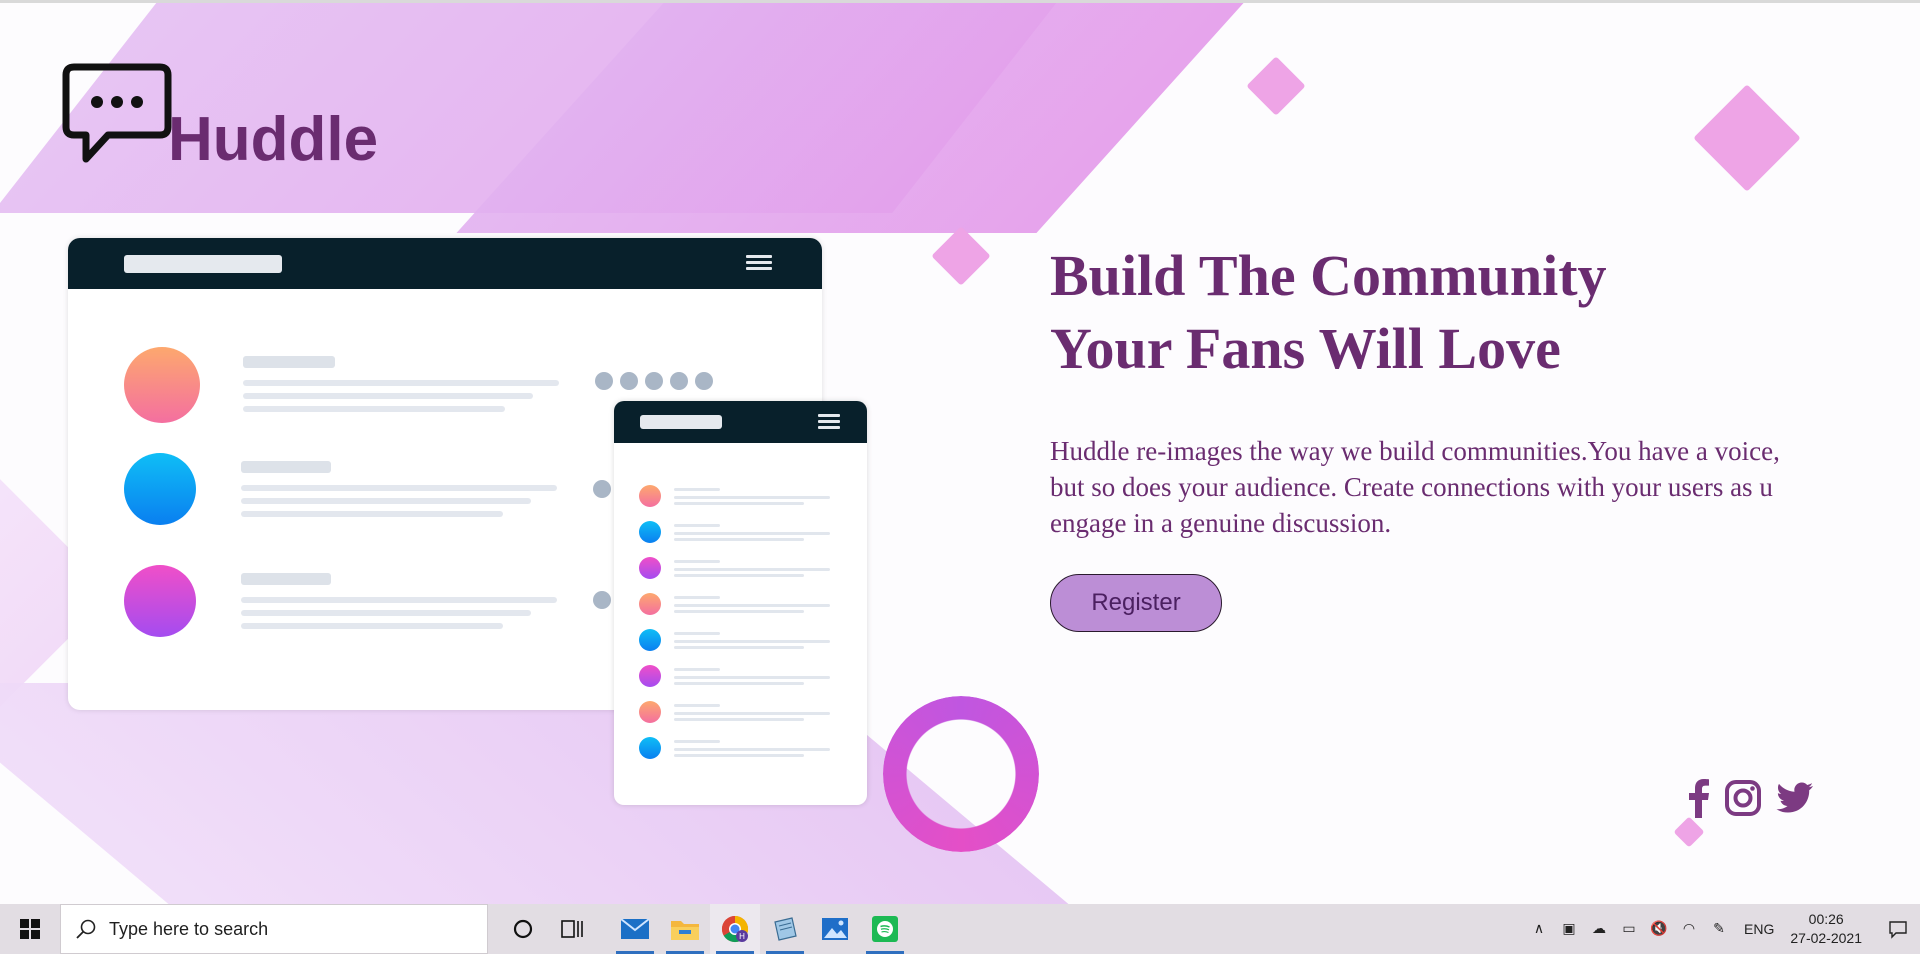 The image size is (1920, 954). Describe the element at coordinates (273, 139) in the screenshot. I see `brand-name: Huddle` at that location.